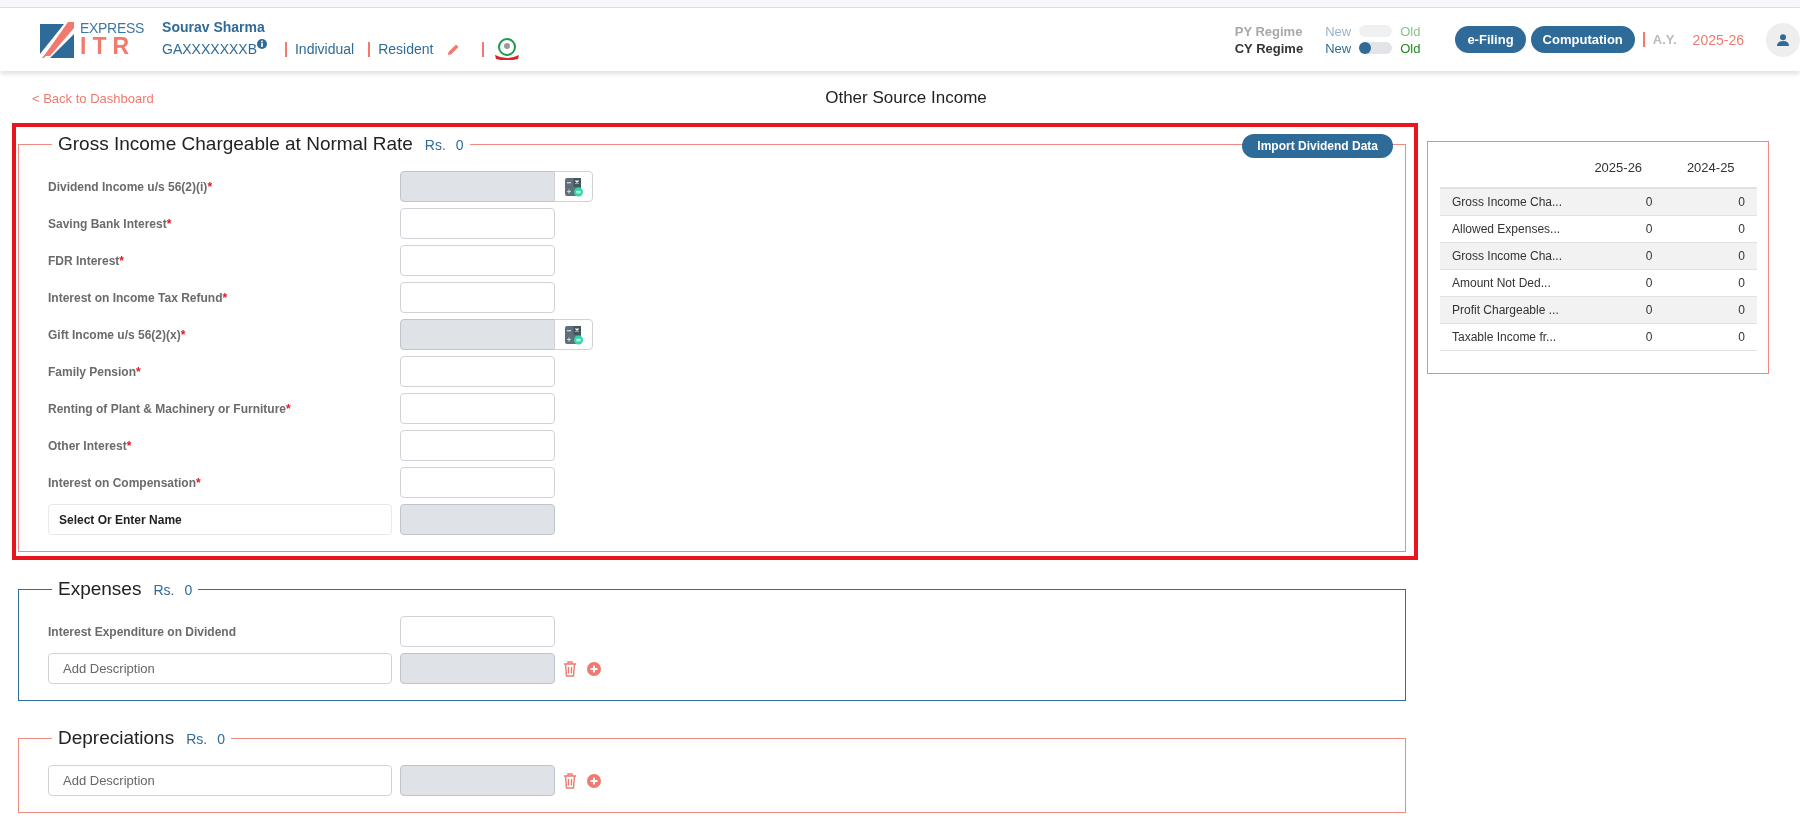 The height and width of the screenshot is (834, 1800). Describe the element at coordinates (170, 408) in the screenshot. I see `field-label: Renting of Plant & Machinery or Furniture*` at that location.